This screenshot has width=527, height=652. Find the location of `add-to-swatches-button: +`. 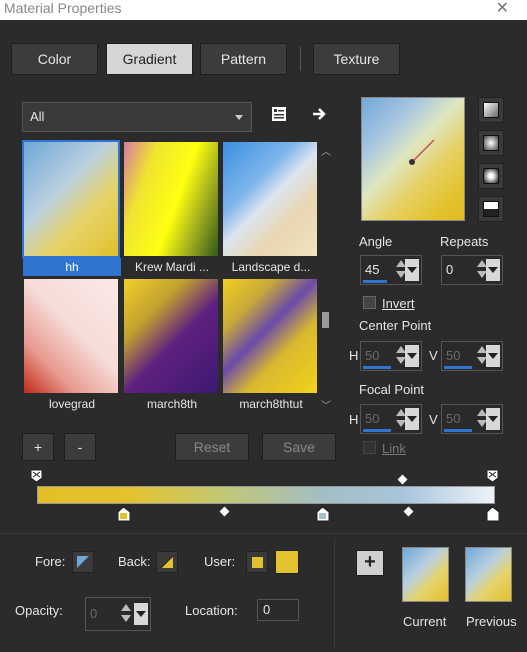

add-to-swatches-button: + is located at coordinates (370, 563).